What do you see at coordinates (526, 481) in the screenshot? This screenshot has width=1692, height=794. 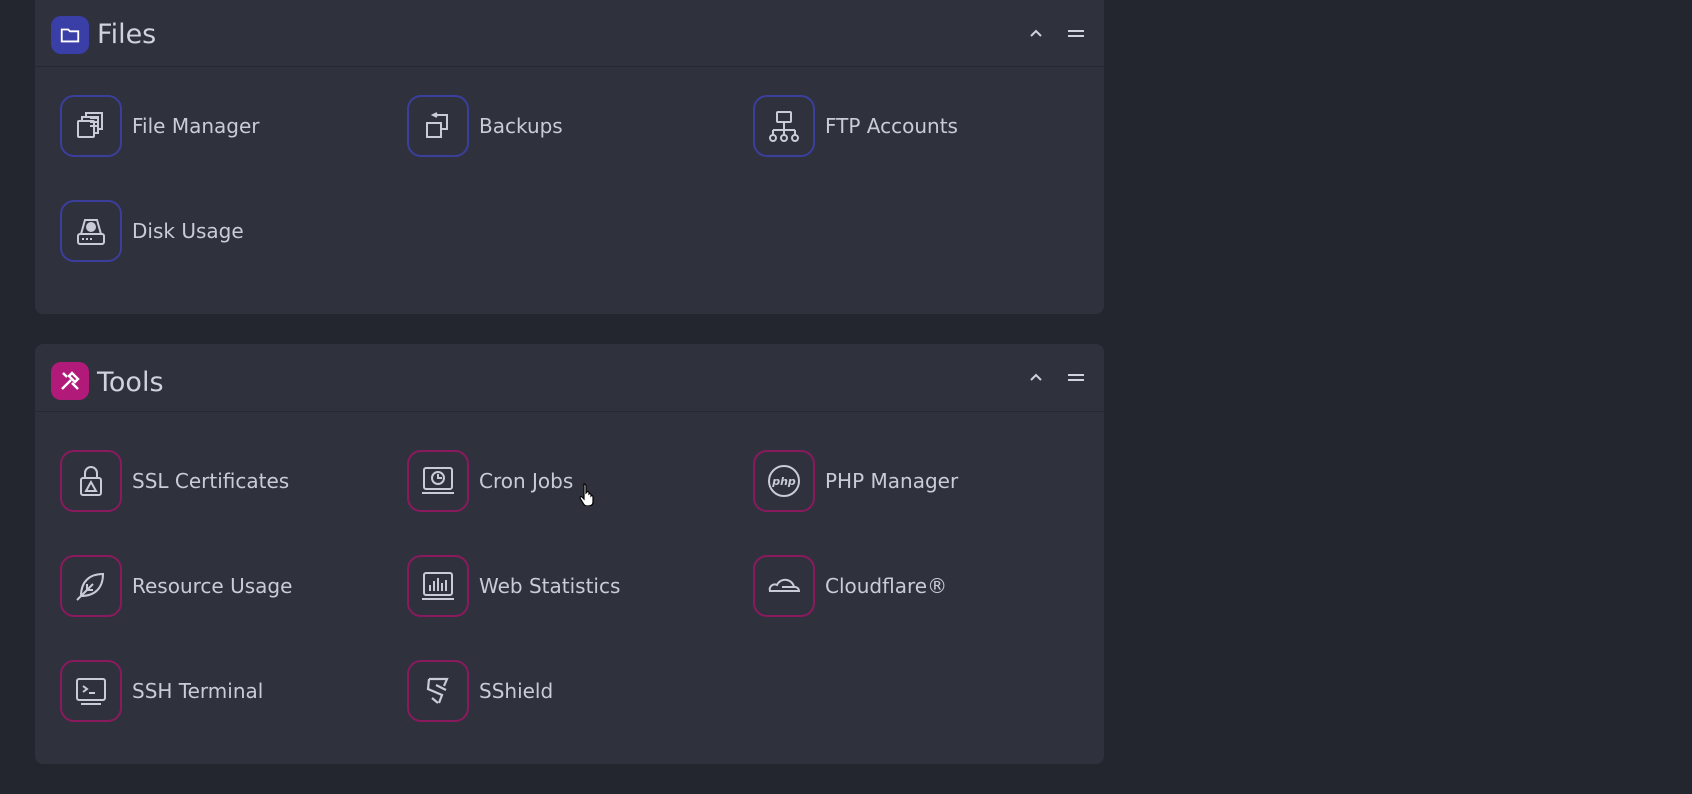 I see `cron-jobs-label: Cron Jobs` at bounding box center [526, 481].